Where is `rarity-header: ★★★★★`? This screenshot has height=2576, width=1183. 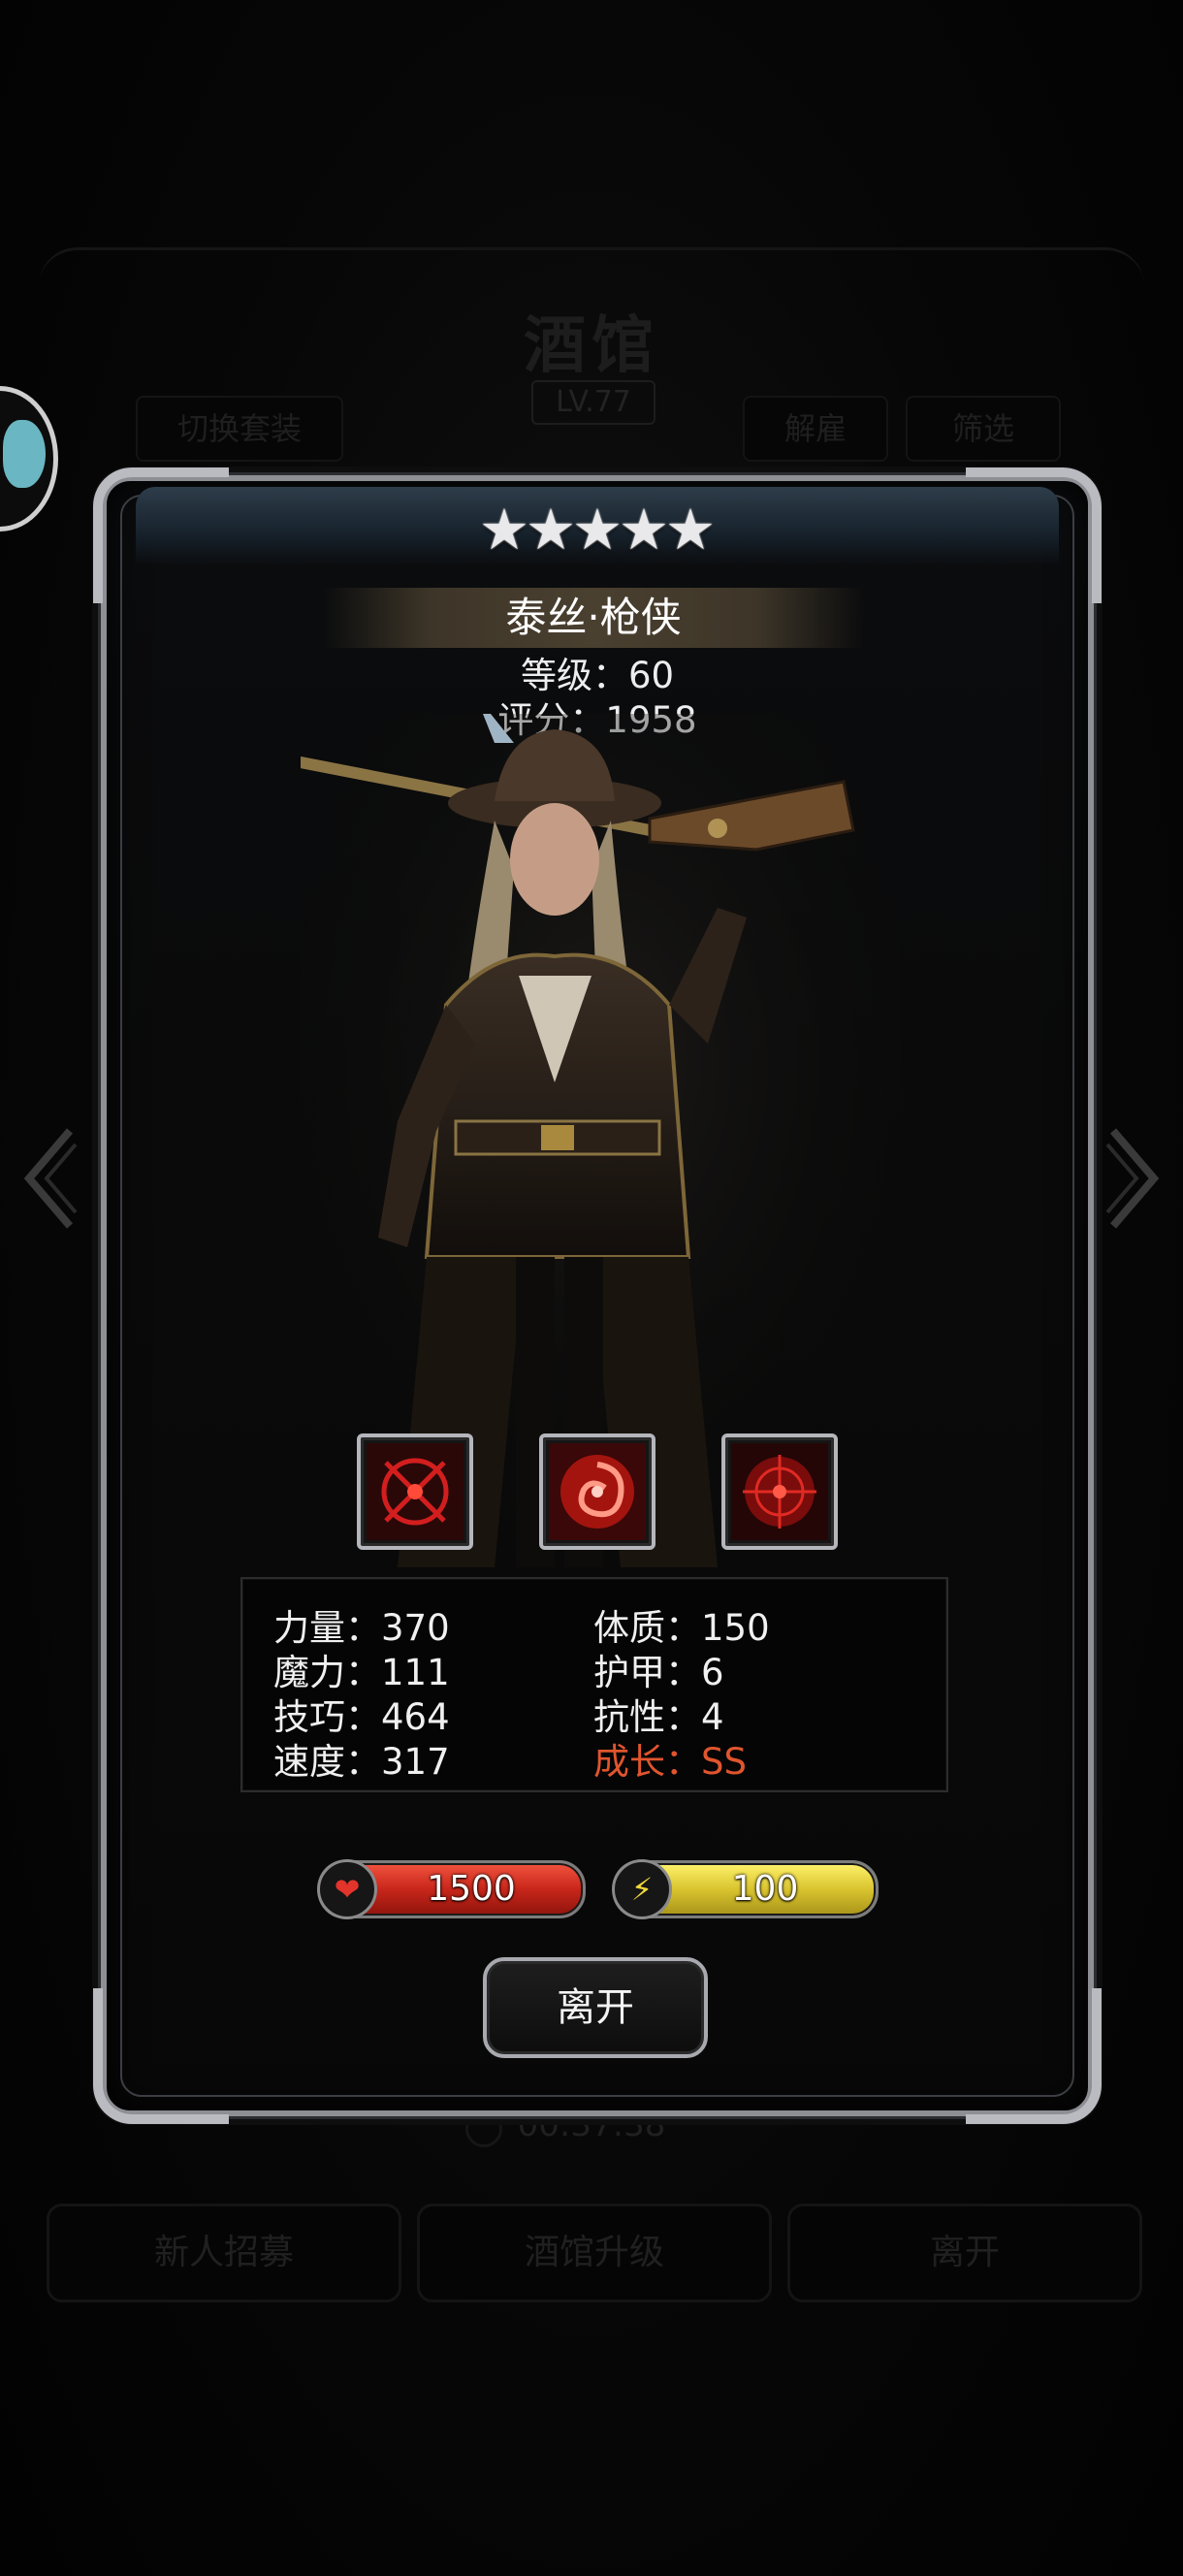 rarity-header: ★★★★★ is located at coordinates (597, 526).